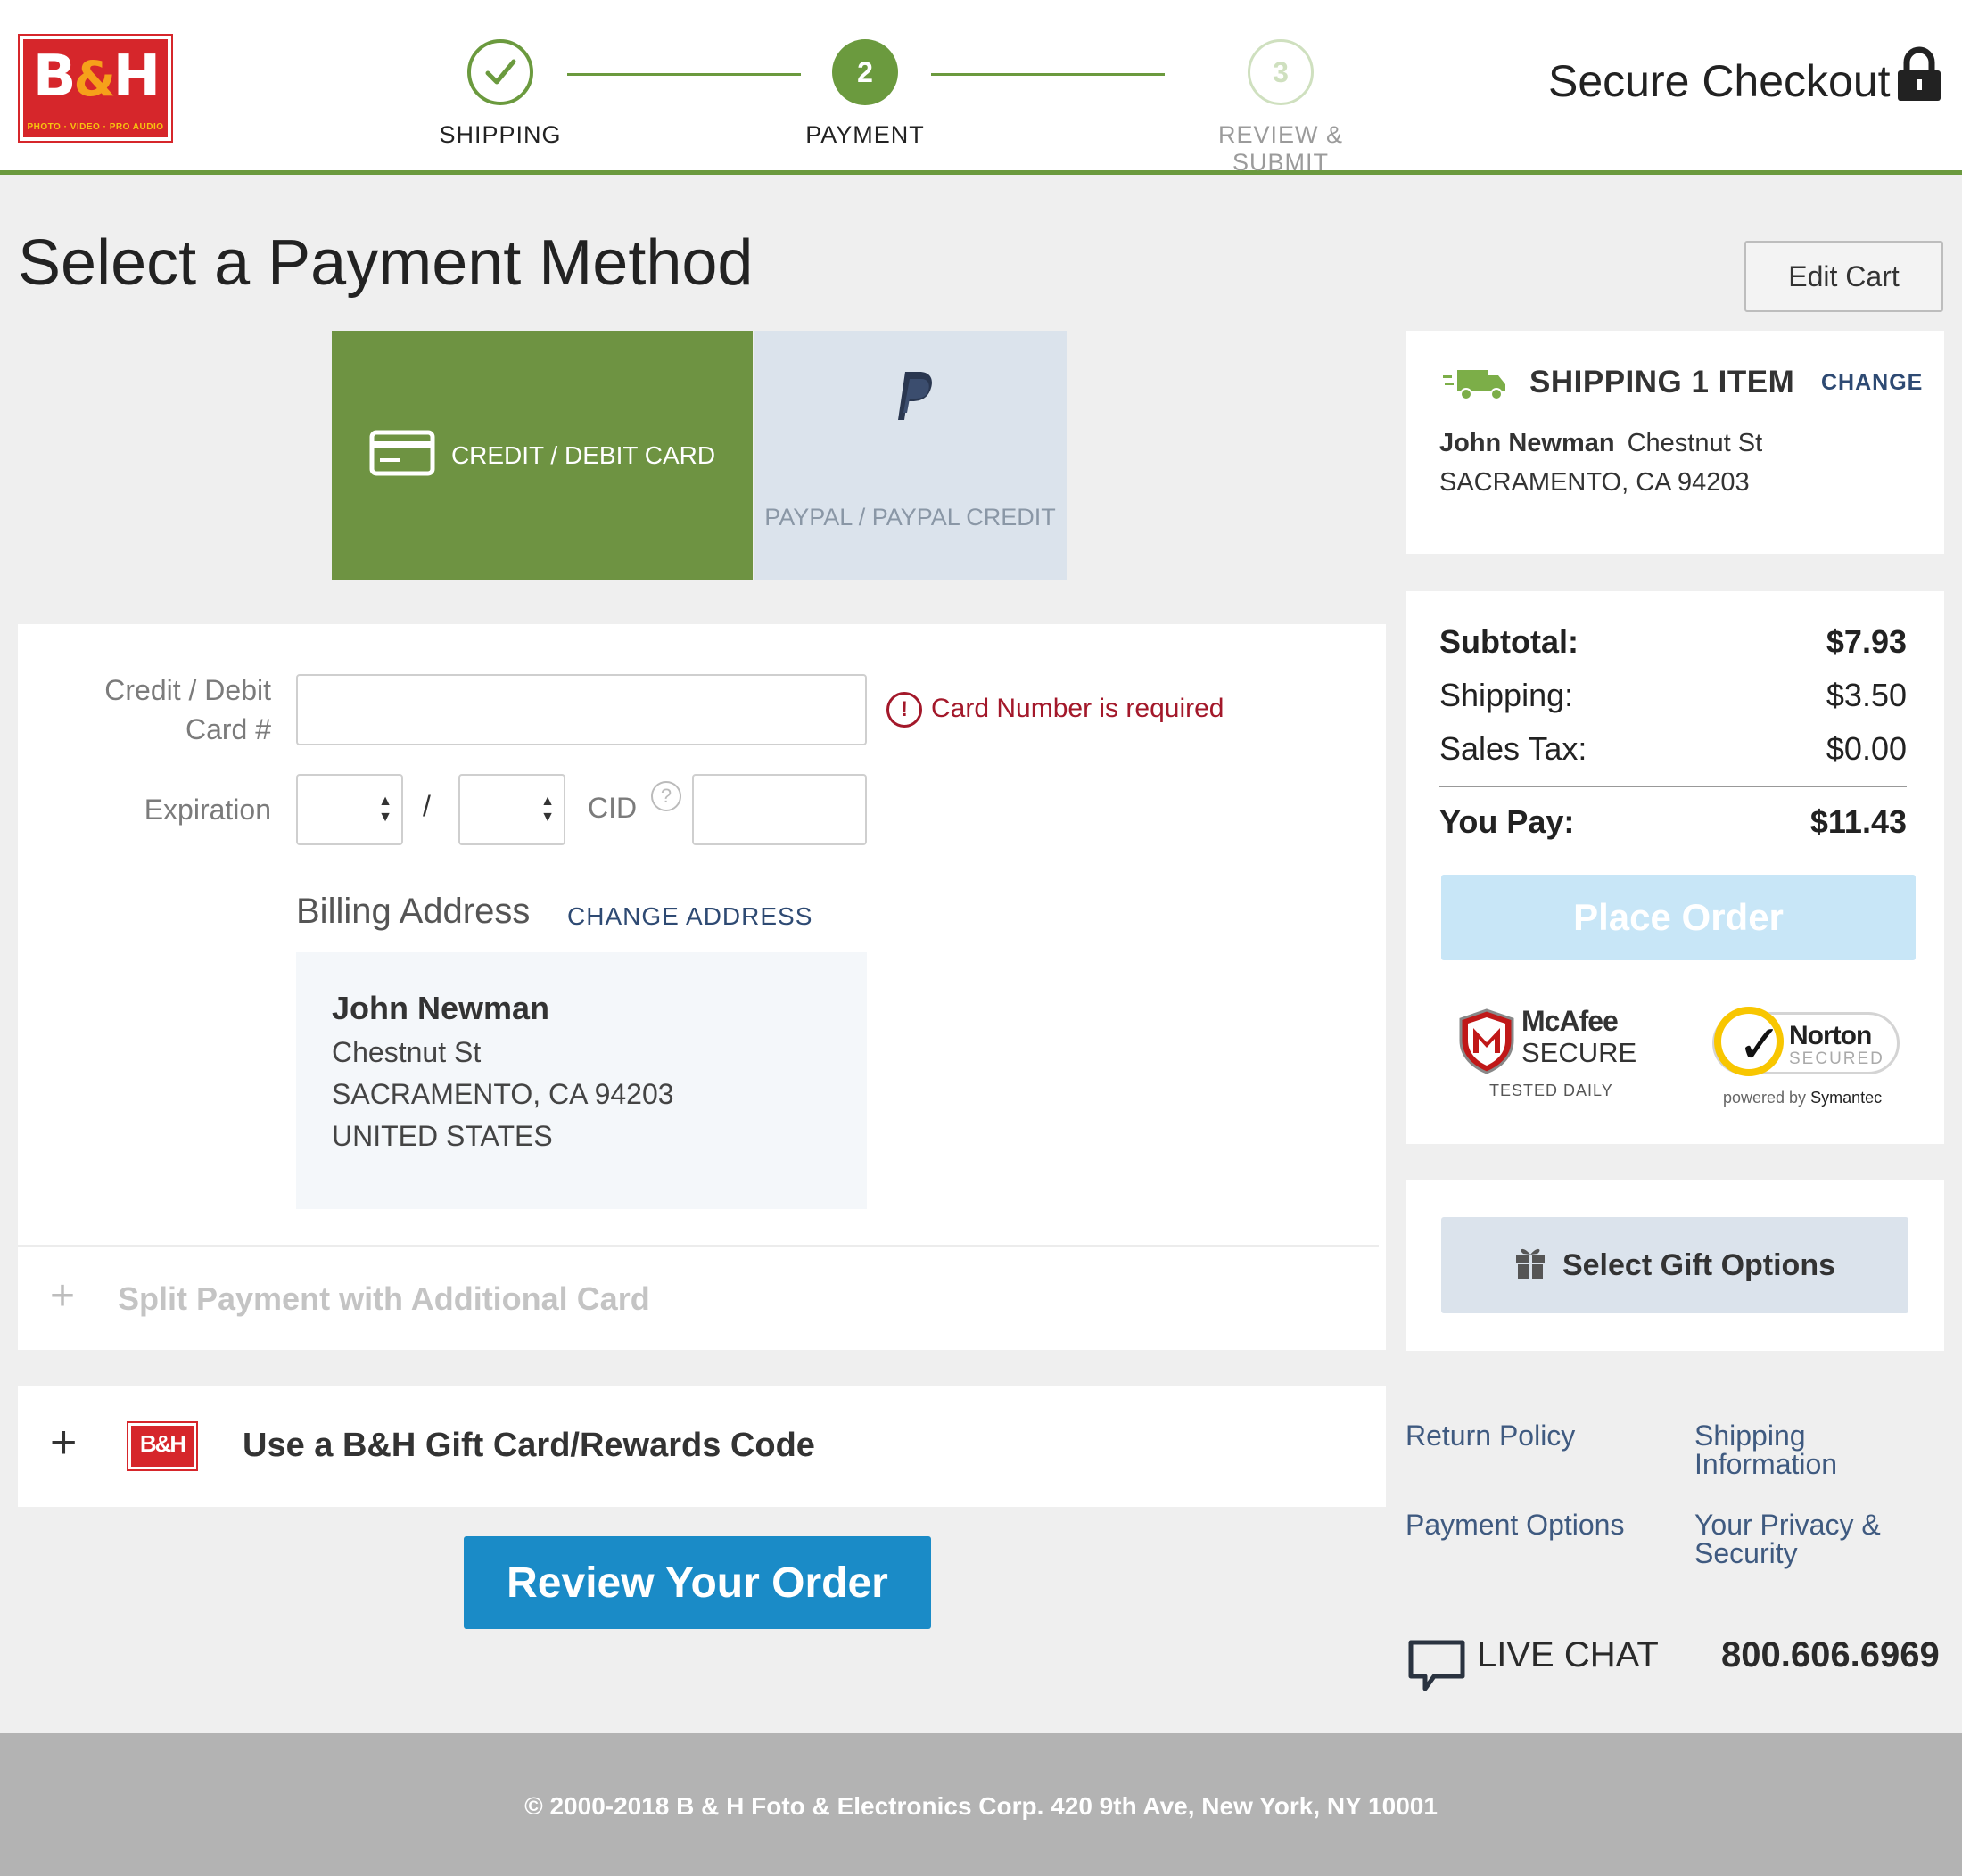 The height and width of the screenshot is (1876, 1962). I want to click on logo-tagline: PHOTO · VIDEO · PRO AUDIO, so click(96, 127).